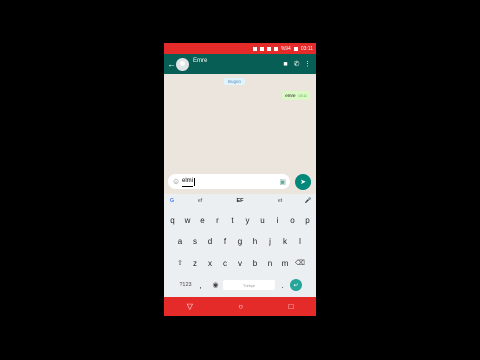 The width and height of the screenshot is (480, 360). Describe the element at coordinates (180, 241) in the screenshot. I see `key-a: a` at that location.